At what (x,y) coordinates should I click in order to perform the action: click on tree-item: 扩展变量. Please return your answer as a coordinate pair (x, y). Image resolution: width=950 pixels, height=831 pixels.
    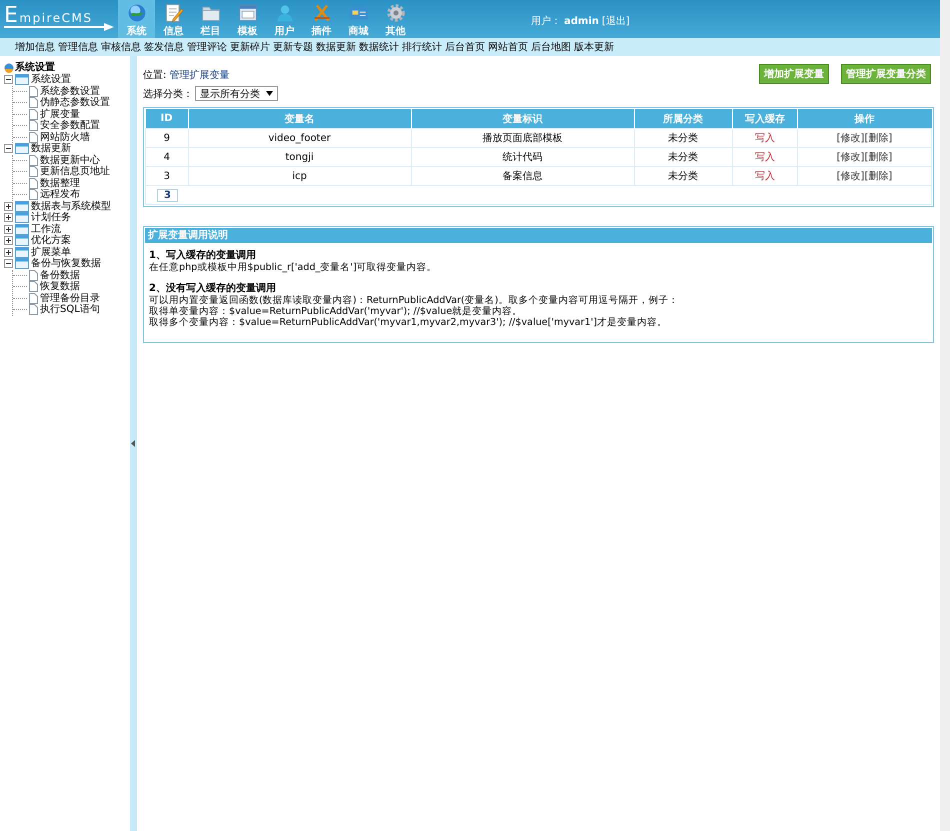
    Looking at the image, I should click on (60, 114).